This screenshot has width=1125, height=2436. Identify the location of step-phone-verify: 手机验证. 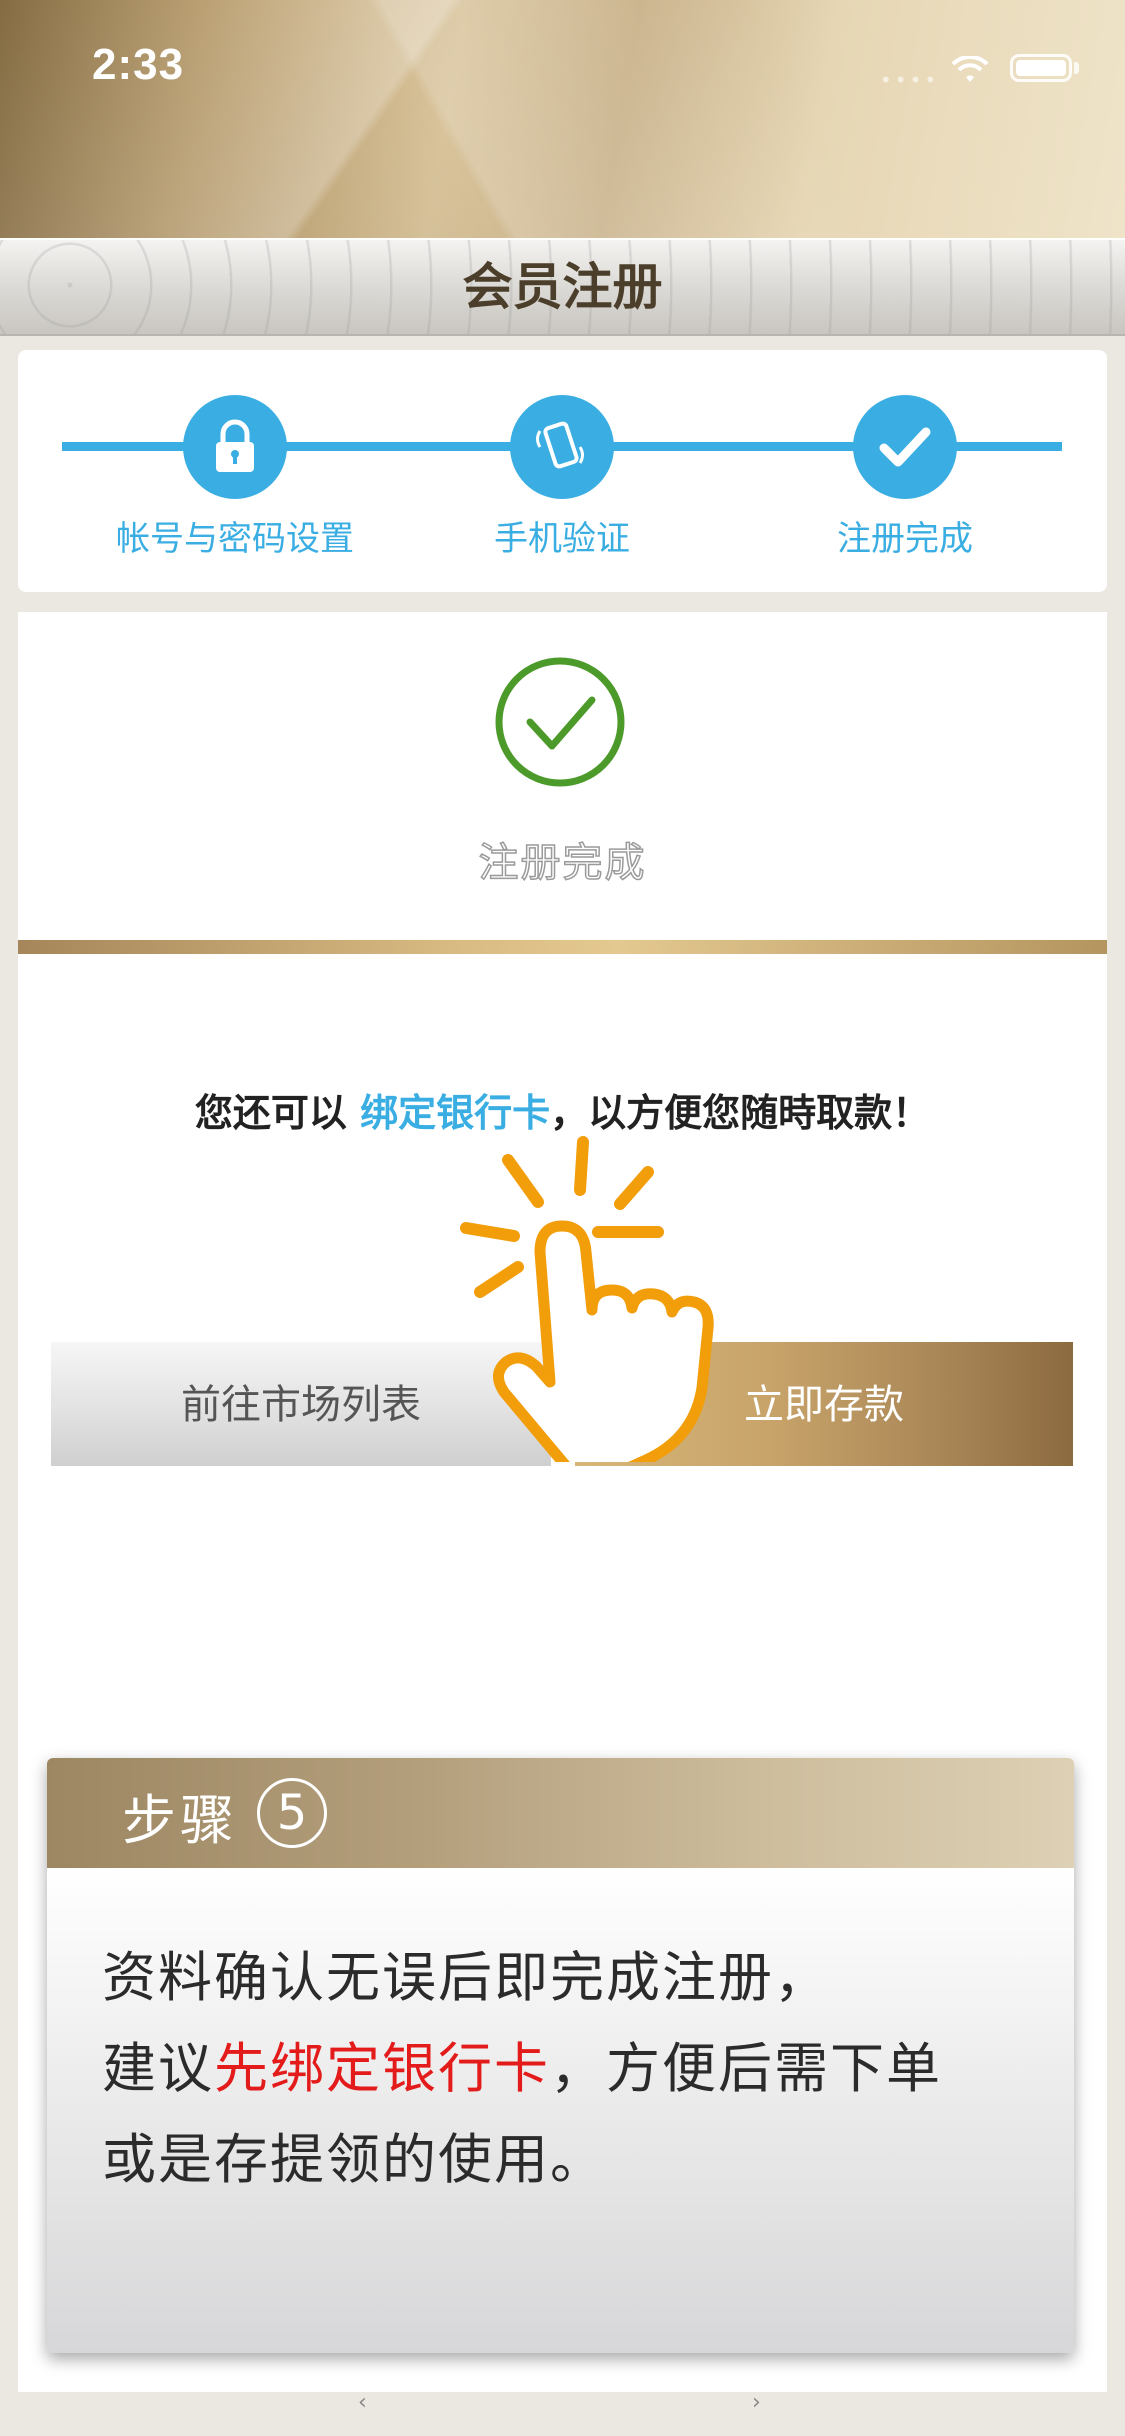
(562, 477).